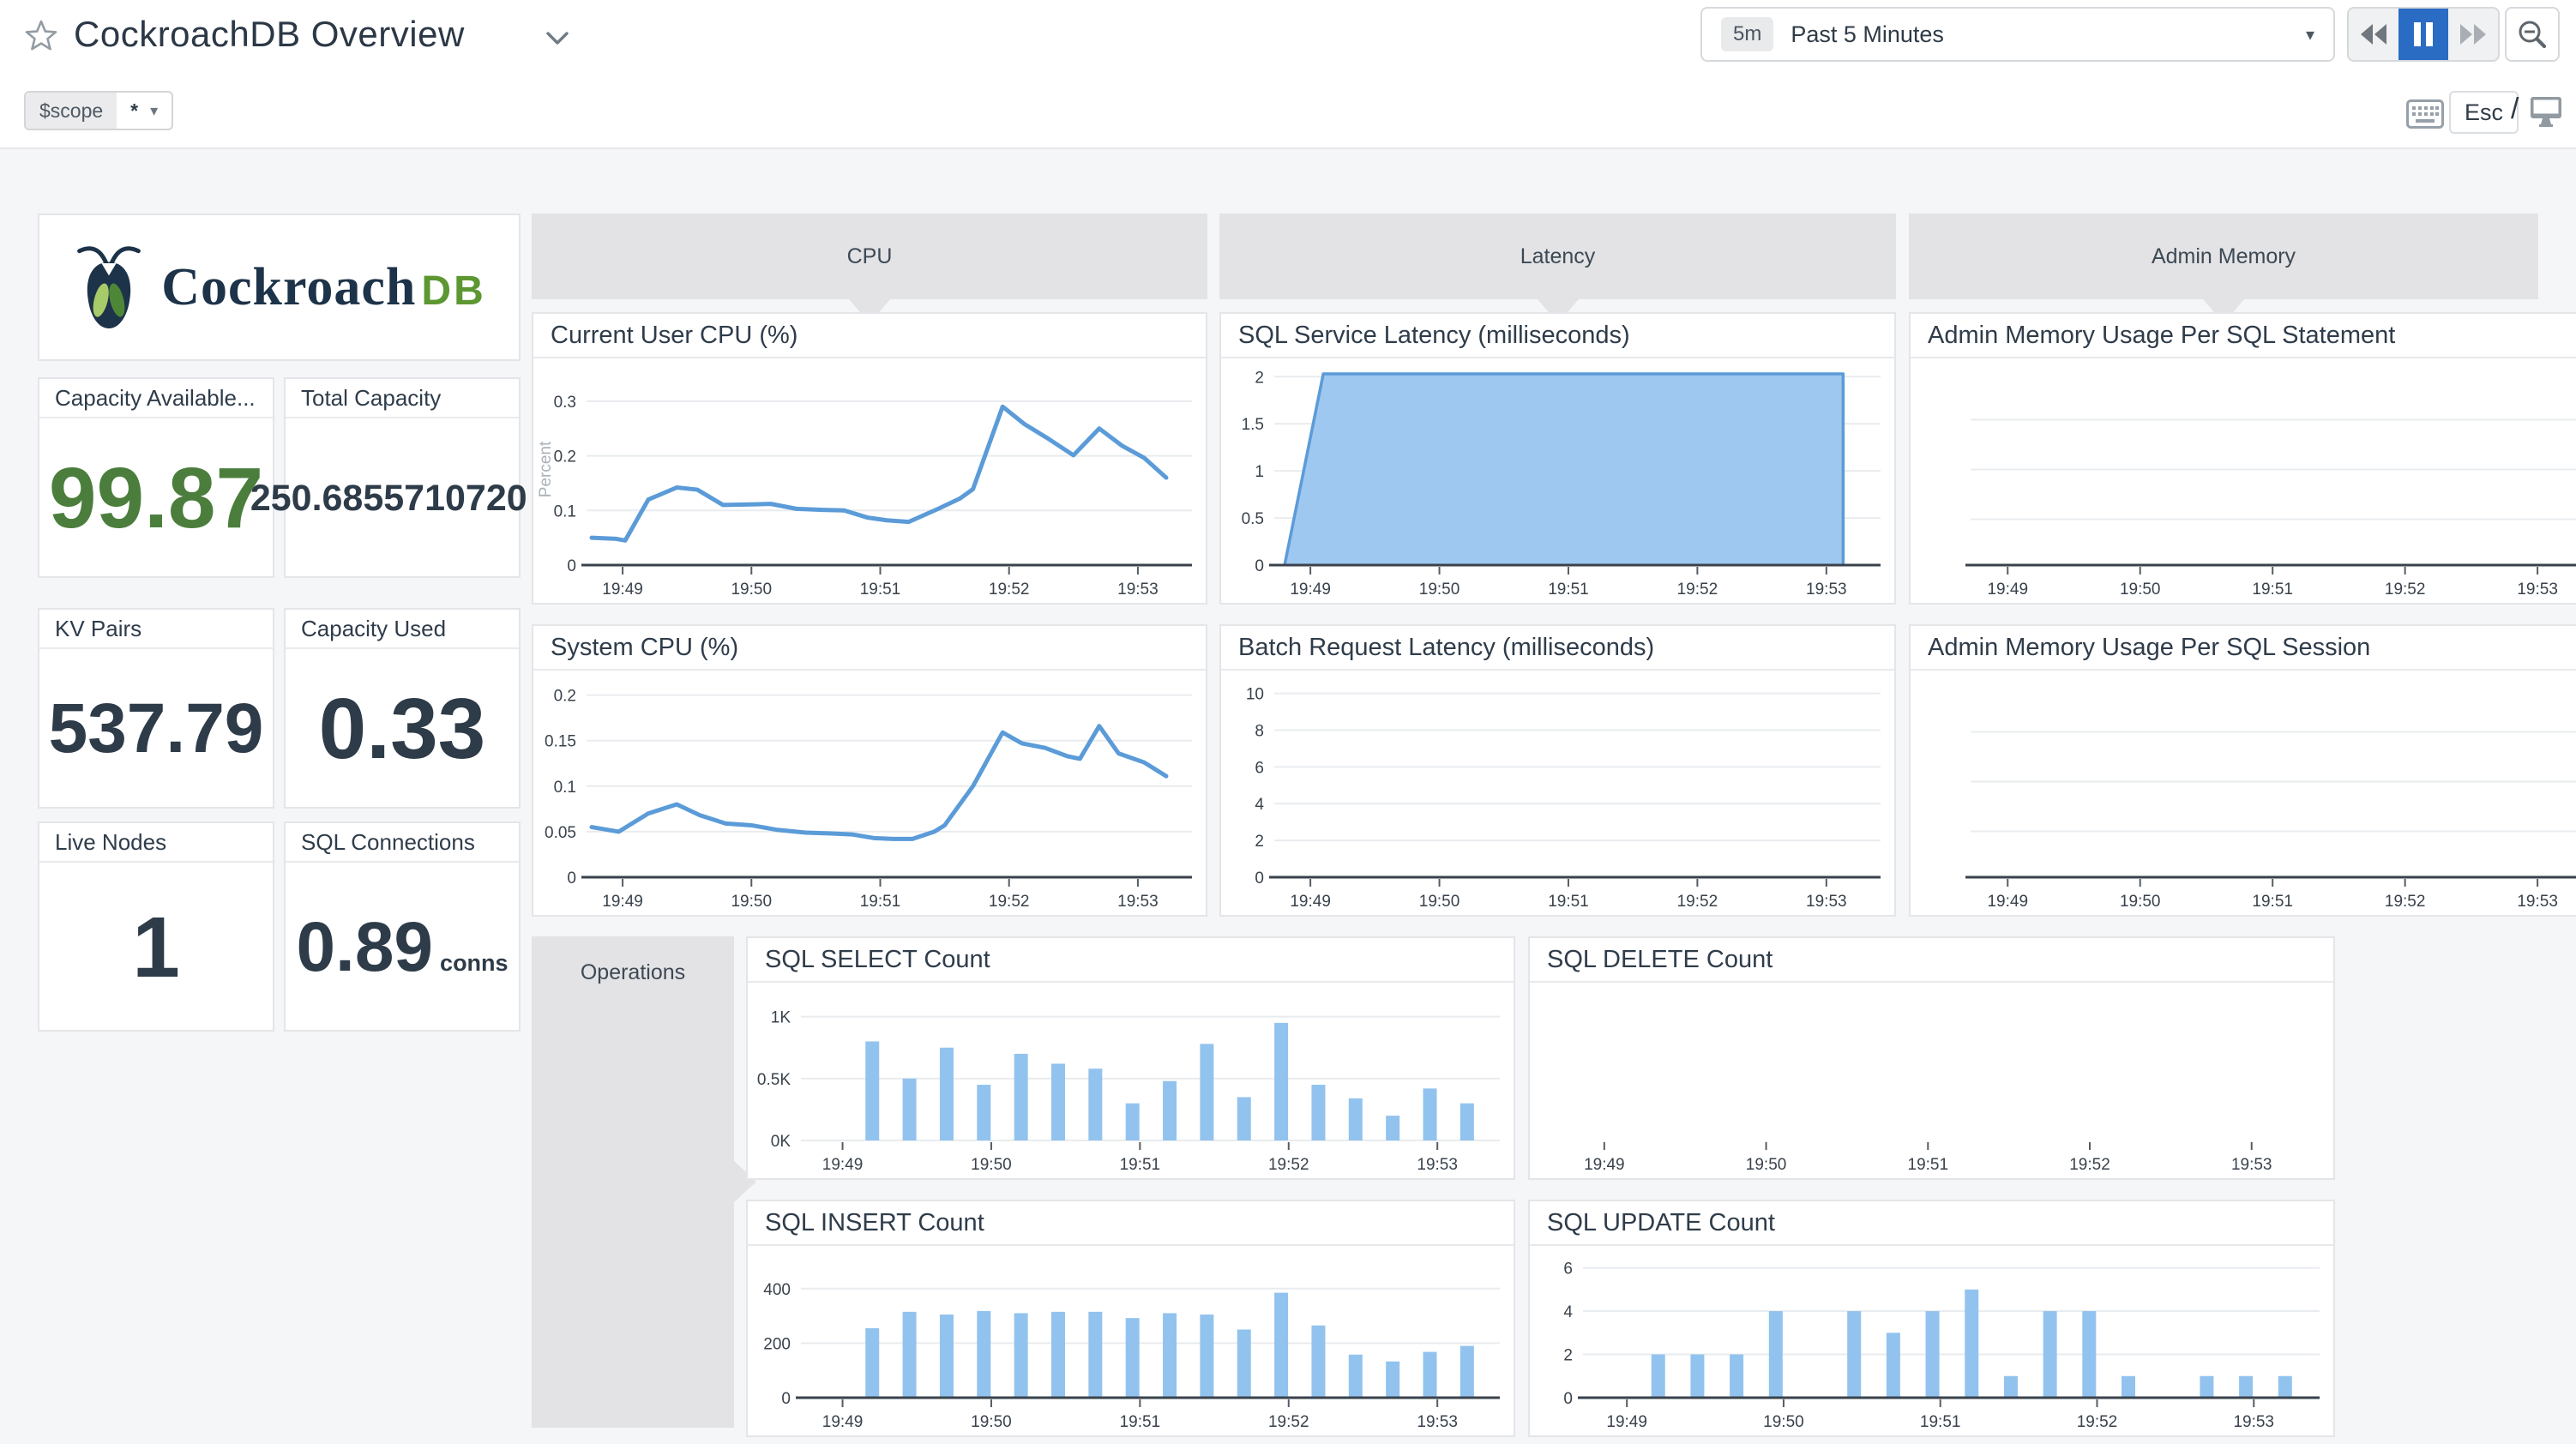  I want to click on chart-plot-batch-request-latency: 0 2 4 6 8 10 19:49 19:50 19:51 19:52 19:53, so click(1557, 793).